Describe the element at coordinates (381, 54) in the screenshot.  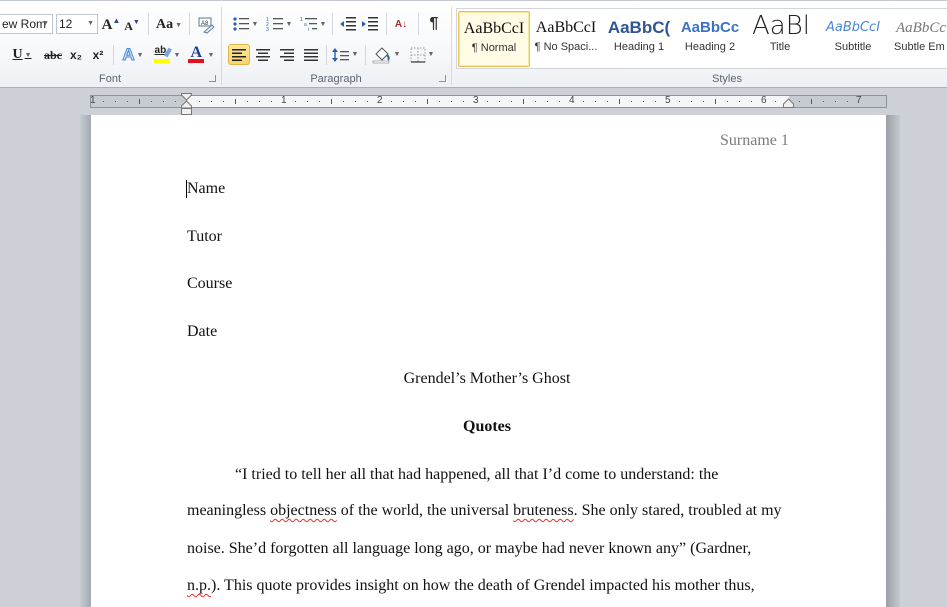
I see `paint-bucket-icon` at that location.